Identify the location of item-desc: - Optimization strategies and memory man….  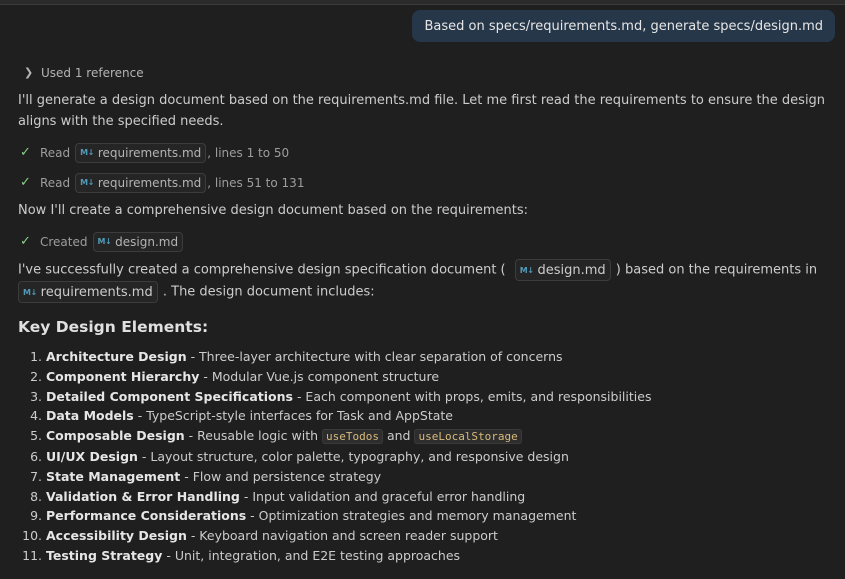
(411, 516).